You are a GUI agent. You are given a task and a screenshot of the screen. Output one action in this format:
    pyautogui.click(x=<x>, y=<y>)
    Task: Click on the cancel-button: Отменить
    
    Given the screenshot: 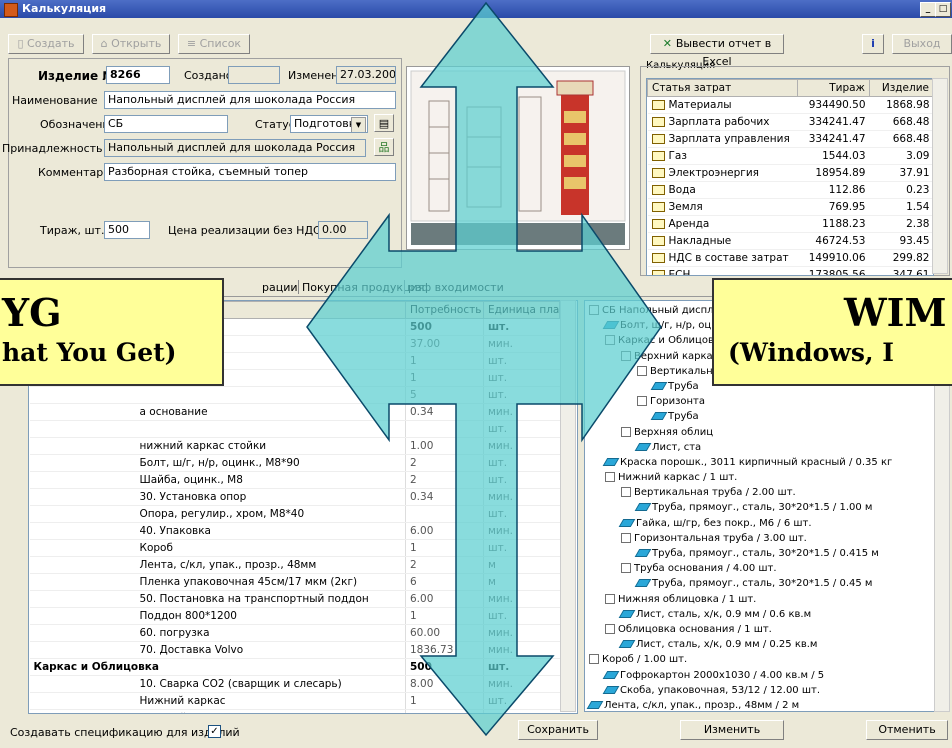 What is the action you would take?
    pyautogui.click(x=907, y=730)
    